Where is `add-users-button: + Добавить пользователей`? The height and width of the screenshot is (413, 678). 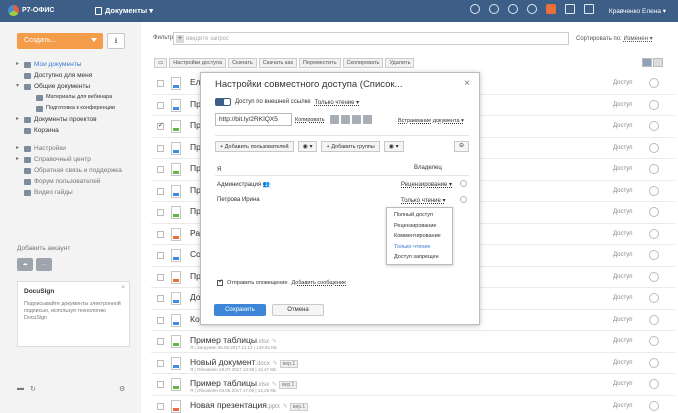
add-users-button: + Добавить пользователей is located at coordinates (254, 146).